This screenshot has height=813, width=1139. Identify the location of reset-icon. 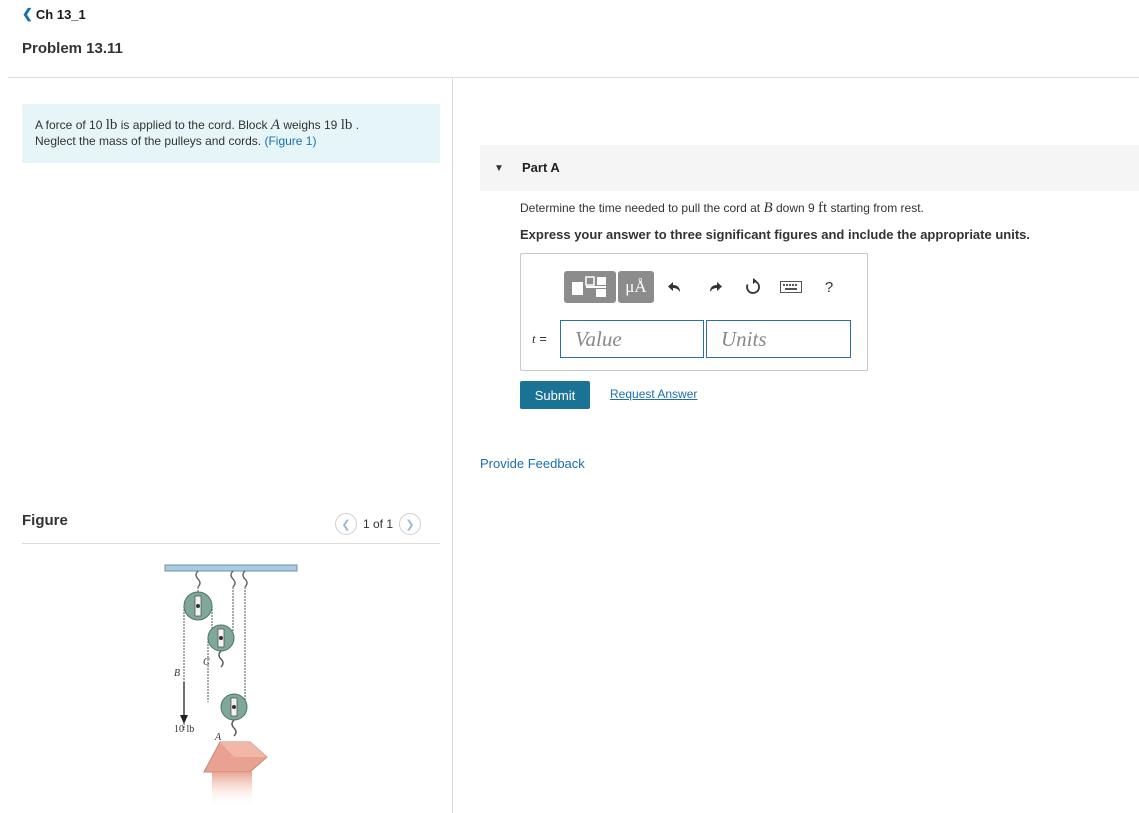
(753, 286).